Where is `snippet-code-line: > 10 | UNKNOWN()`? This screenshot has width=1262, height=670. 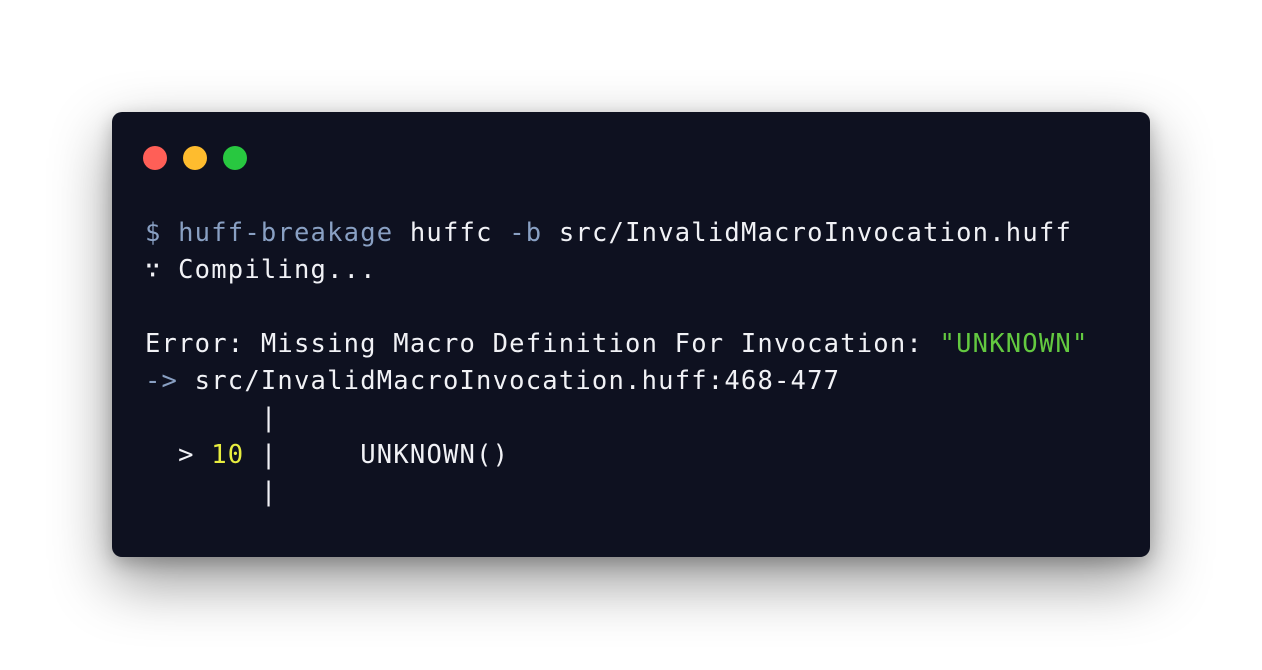 snippet-code-line: > 10 | UNKNOWN() is located at coordinates (617, 455).